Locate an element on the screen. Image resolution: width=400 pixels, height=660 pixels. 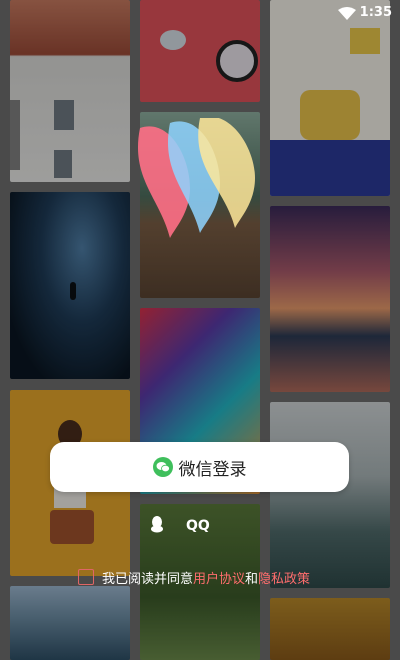
agreement-text: 我已阅读并同意用户协议和隐私政策 is located at coordinates (206, 577).